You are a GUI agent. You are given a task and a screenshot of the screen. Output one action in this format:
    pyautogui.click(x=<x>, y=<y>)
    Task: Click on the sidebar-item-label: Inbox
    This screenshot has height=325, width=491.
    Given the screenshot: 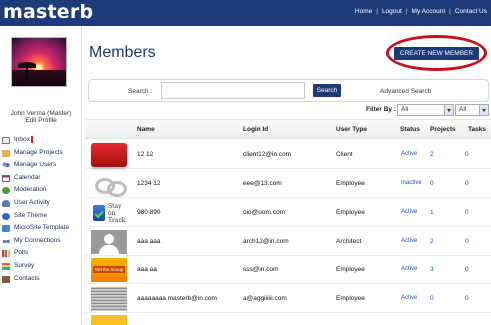 What is the action you would take?
    pyautogui.click(x=22, y=139)
    